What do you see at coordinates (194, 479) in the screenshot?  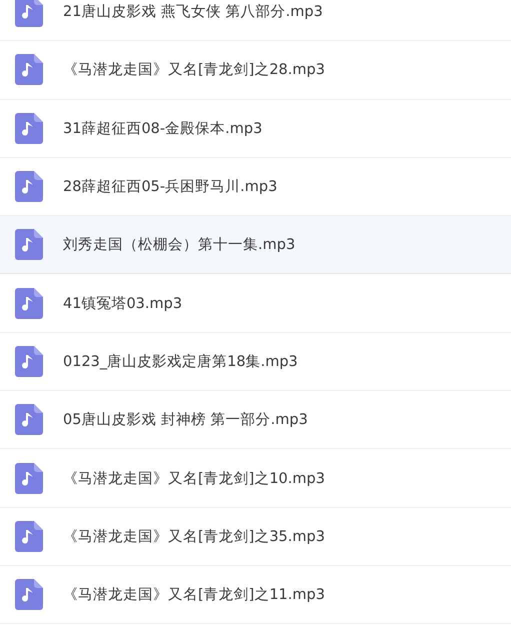 I see `file-name: 《马潜龙走国》又名[青龙剑]之10.mp3` at bounding box center [194, 479].